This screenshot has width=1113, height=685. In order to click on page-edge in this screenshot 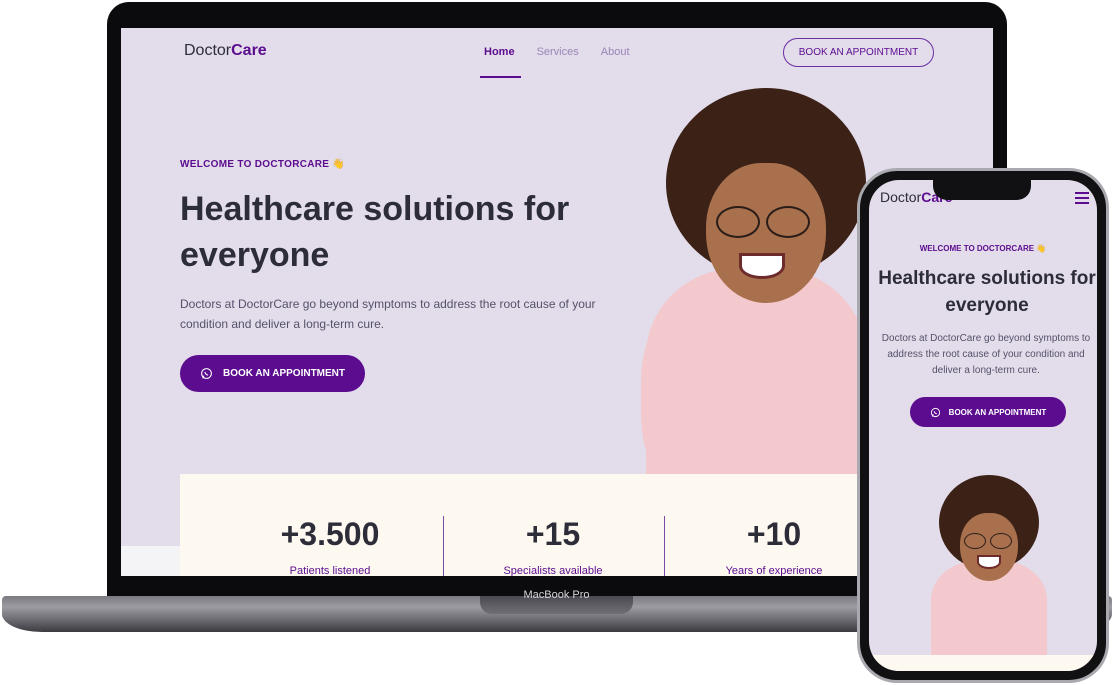, I will do `click(150, 561)`.